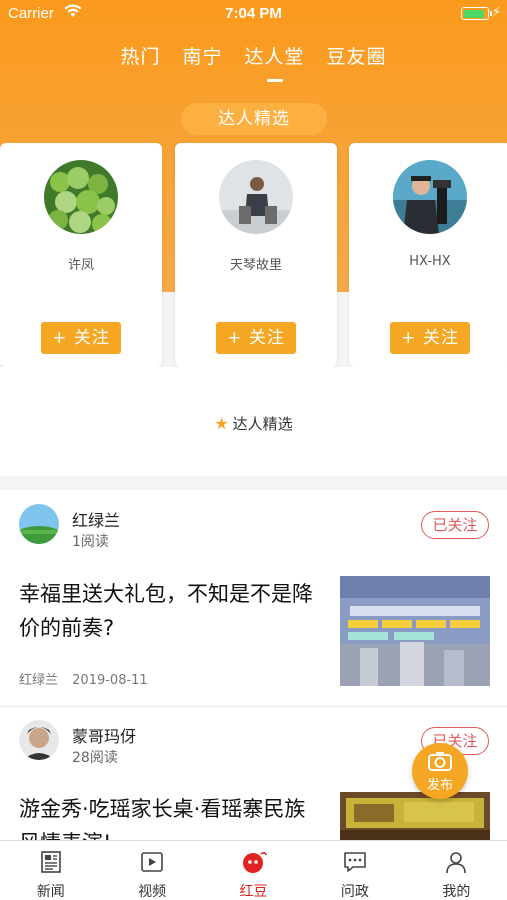 The image size is (507, 900). Describe the element at coordinates (355, 862) in the screenshot. I see `chat-icon` at that location.